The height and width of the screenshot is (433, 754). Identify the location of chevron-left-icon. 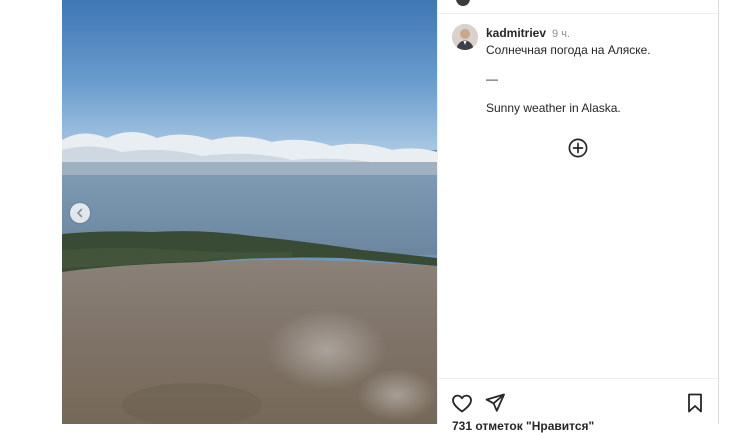
(80, 213).